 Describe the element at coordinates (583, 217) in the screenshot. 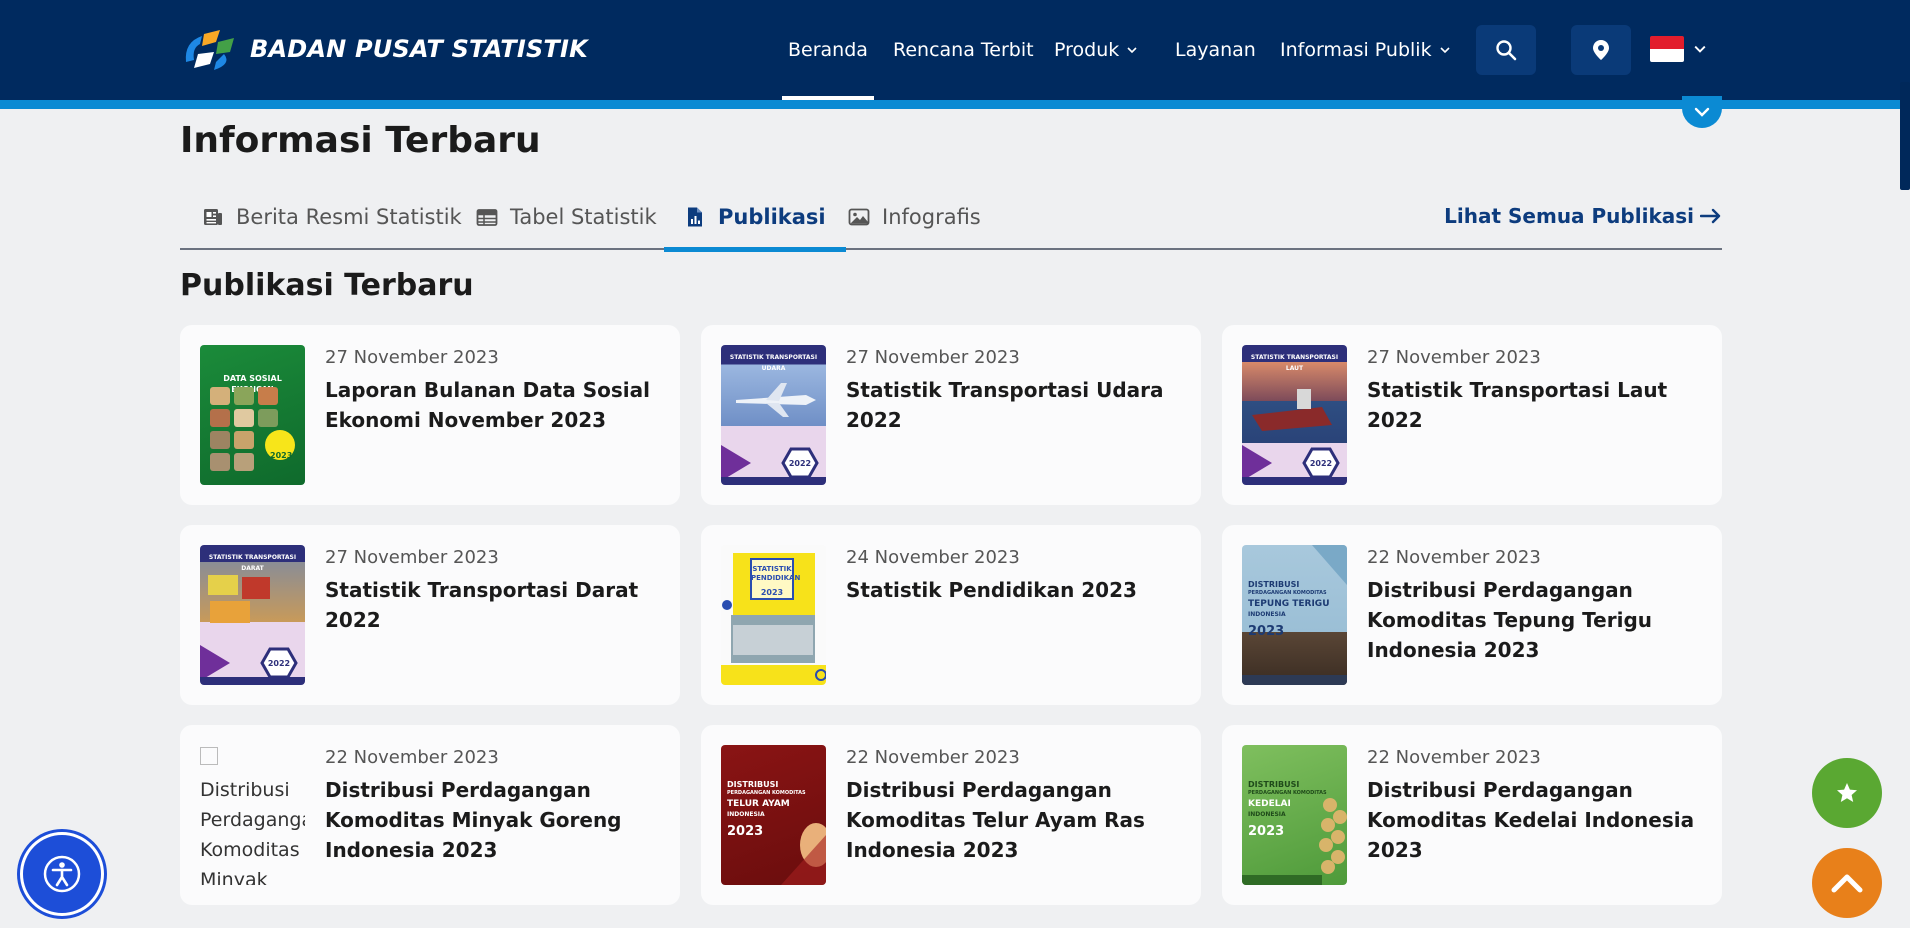

I see `tab-label: Tabel Statistik` at that location.